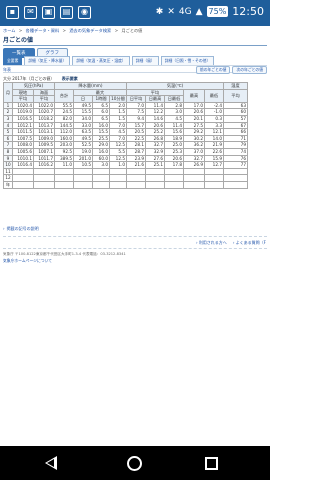 The width and height of the screenshot is (320, 480). What do you see at coordinates (118, 105) in the screenshot?
I see `value-cell: 2.0` at bounding box center [118, 105].